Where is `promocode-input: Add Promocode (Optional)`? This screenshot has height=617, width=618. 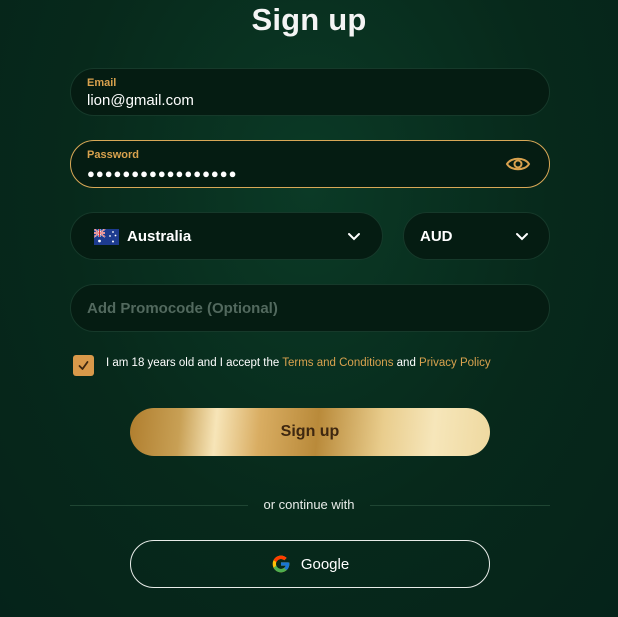 promocode-input: Add Promocode (Optional) is located at coordinates (310, 308).